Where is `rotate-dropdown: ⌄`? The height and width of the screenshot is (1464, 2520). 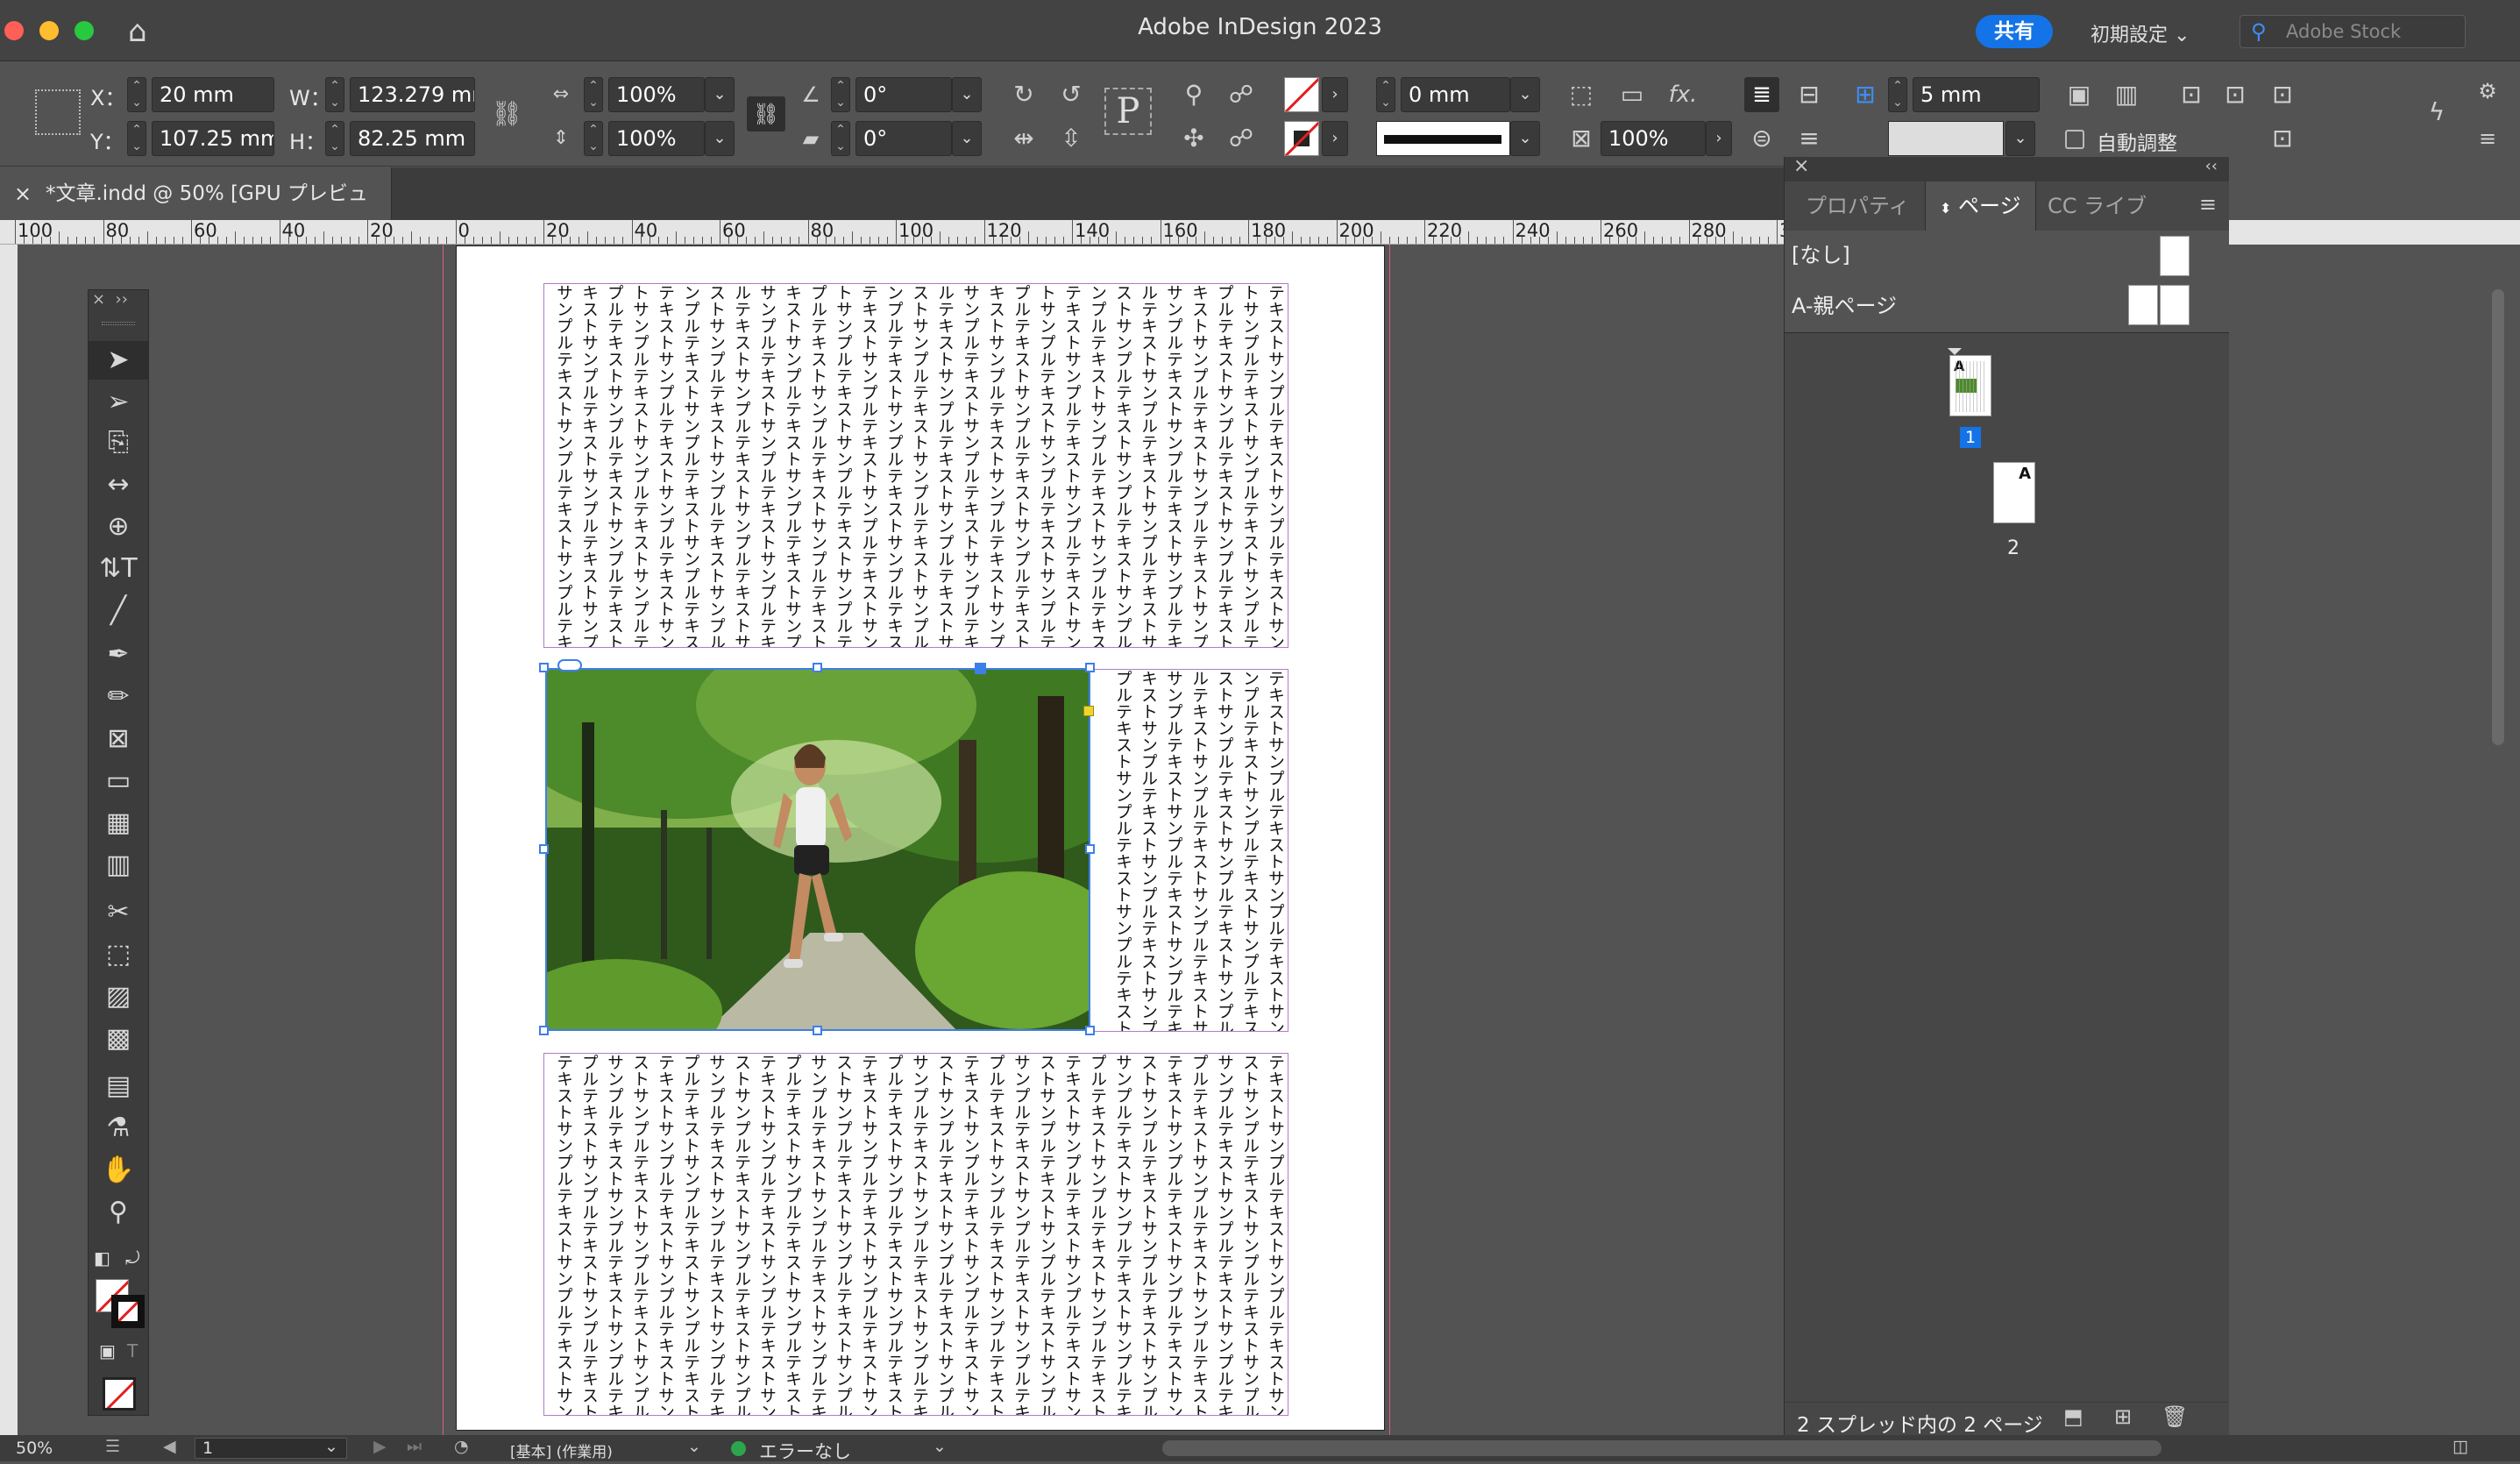 rotate-dropdown: ⌄ is located at coordinates (967, 94).